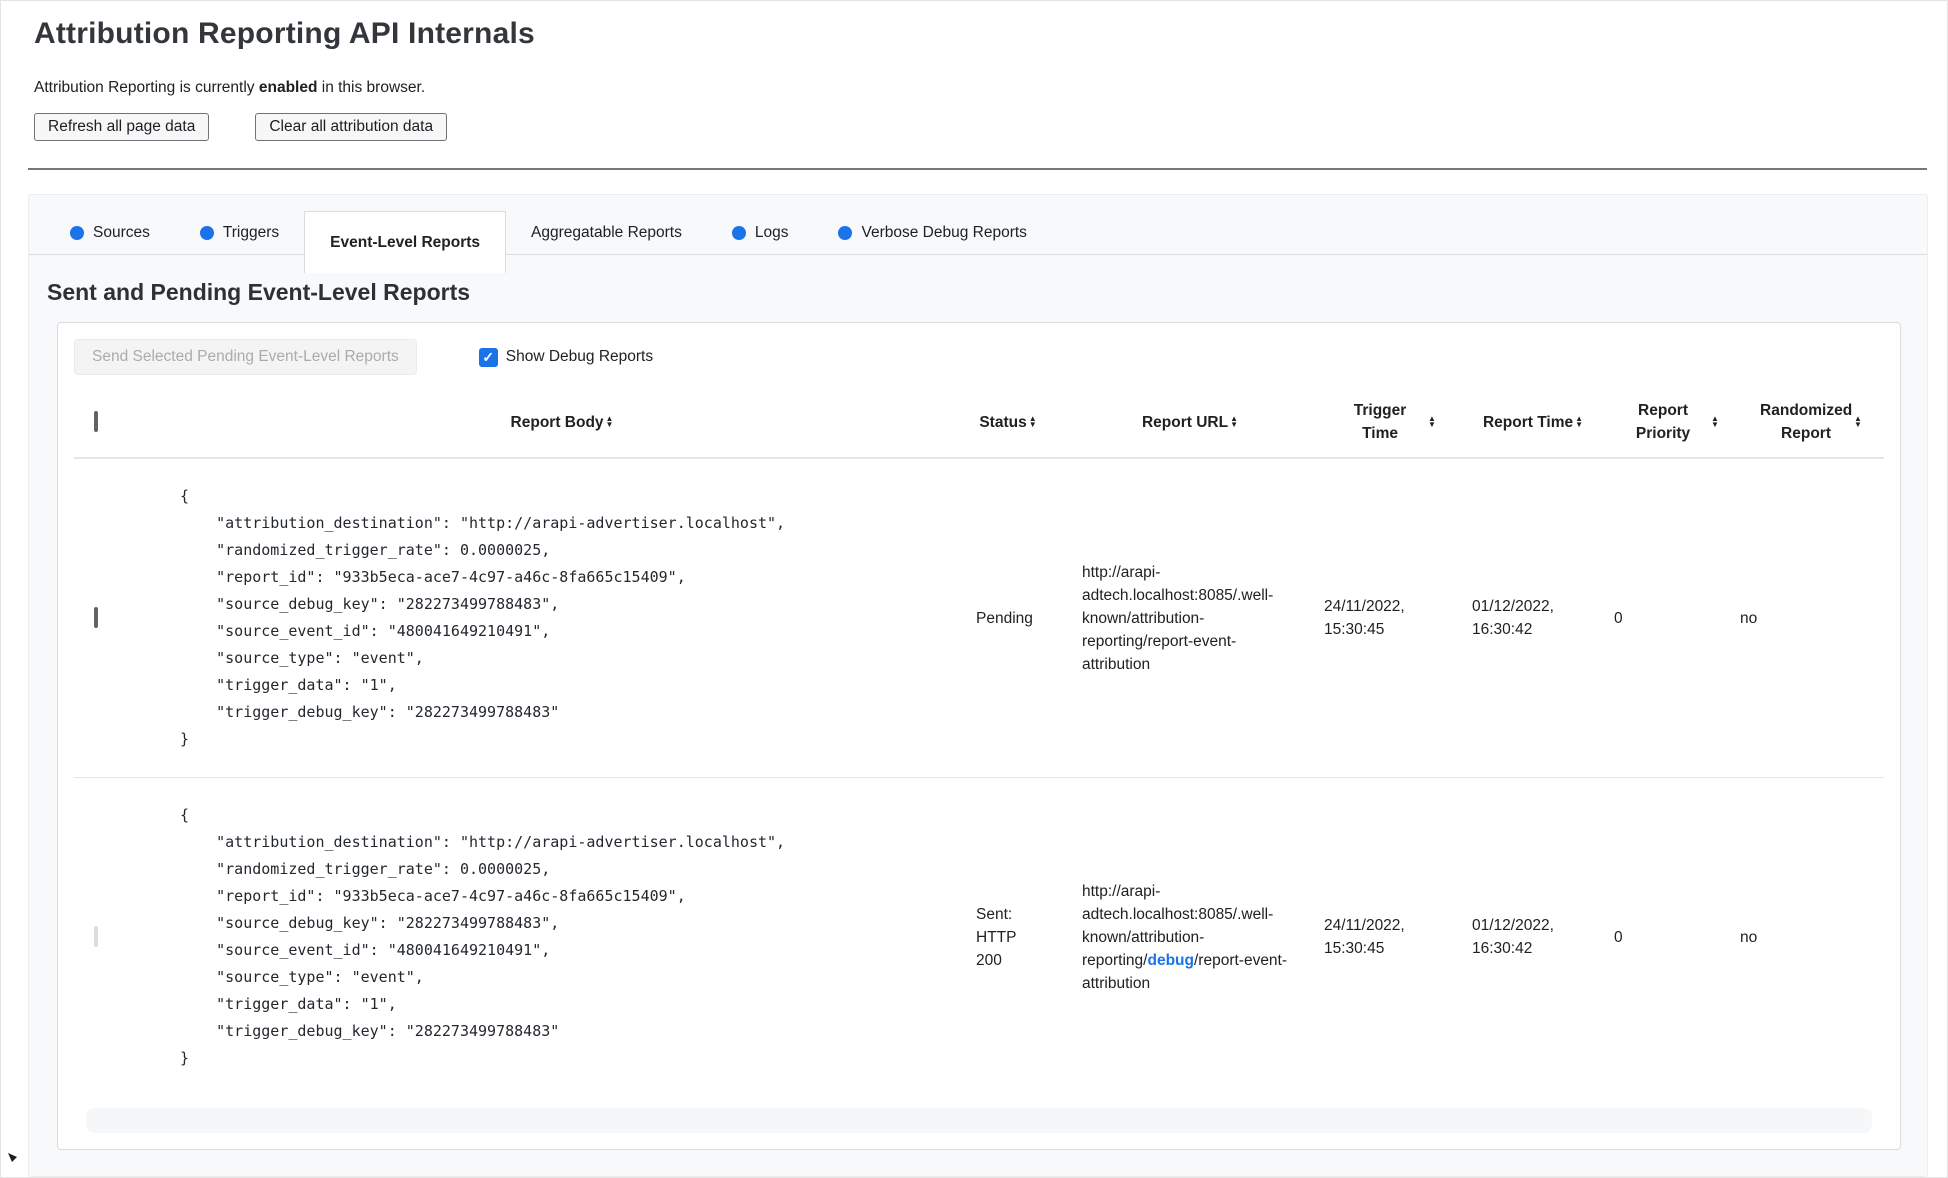 The image size is (1948, 1178). I want to click on tab-aggregatable-reports: Aggregatable Reports, so click(606, 232).